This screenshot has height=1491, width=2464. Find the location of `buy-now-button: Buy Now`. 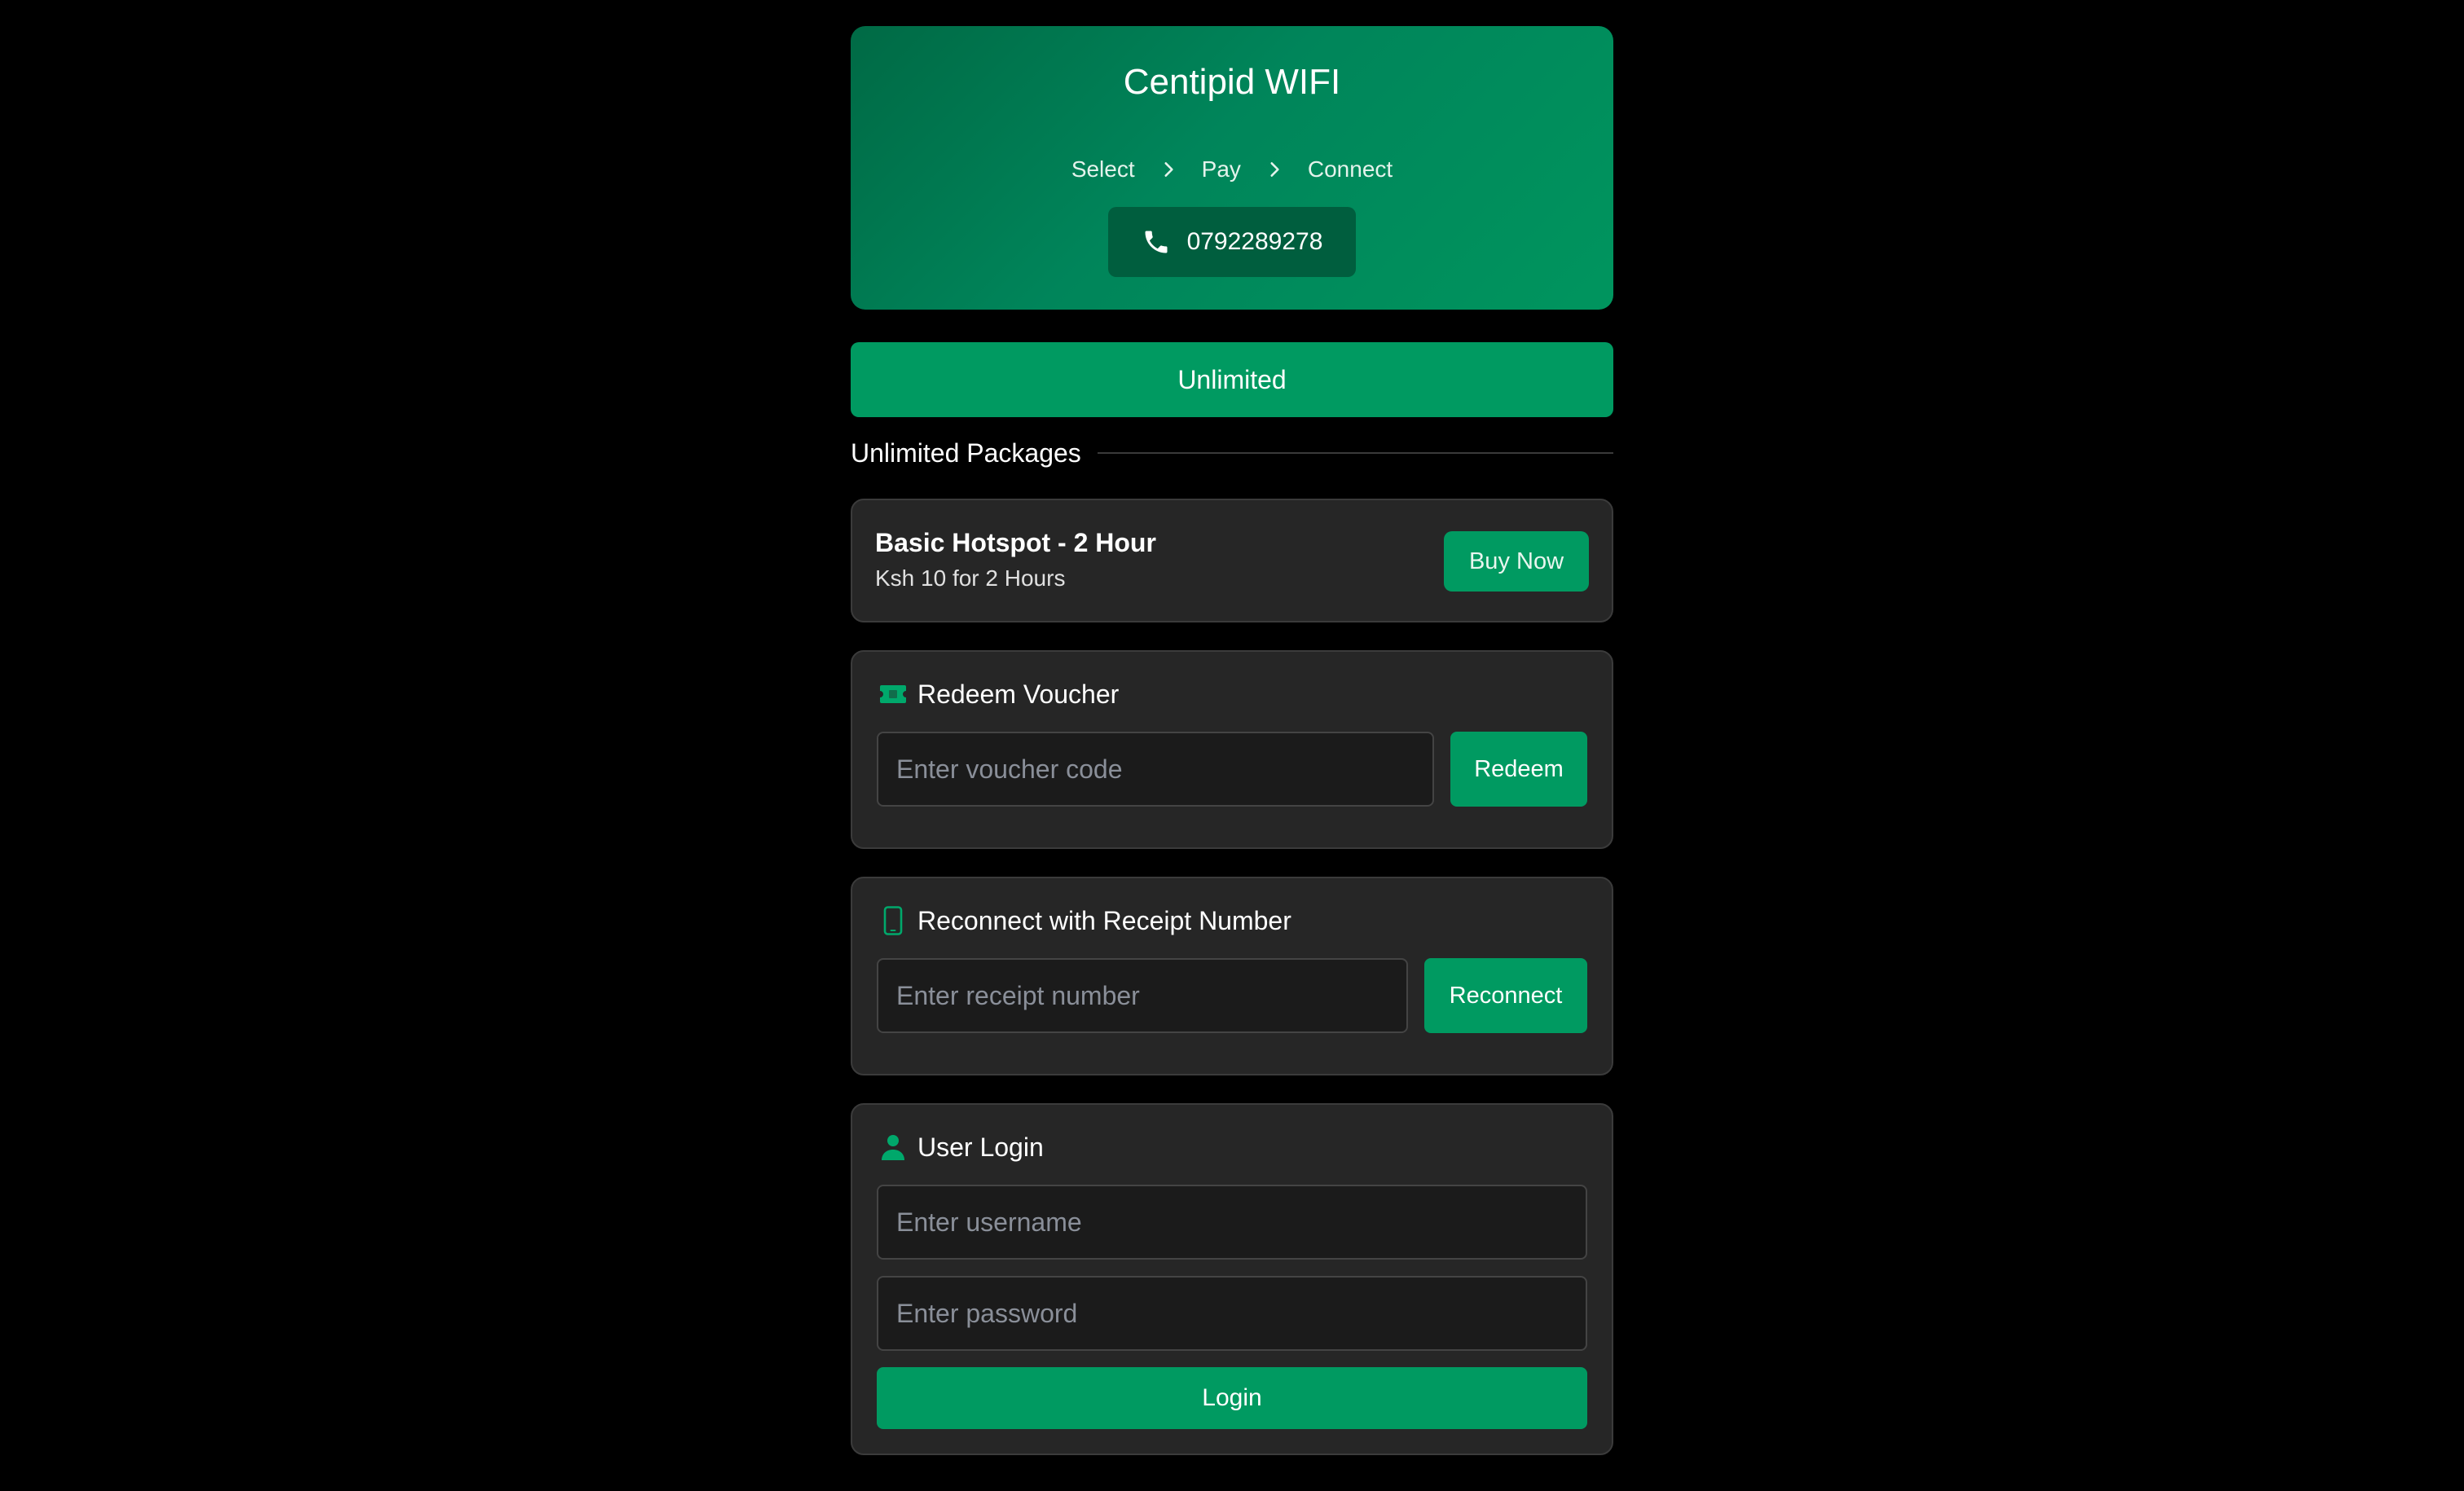

buy-now-button: Buy Now is located at coordinates (1516, 561).